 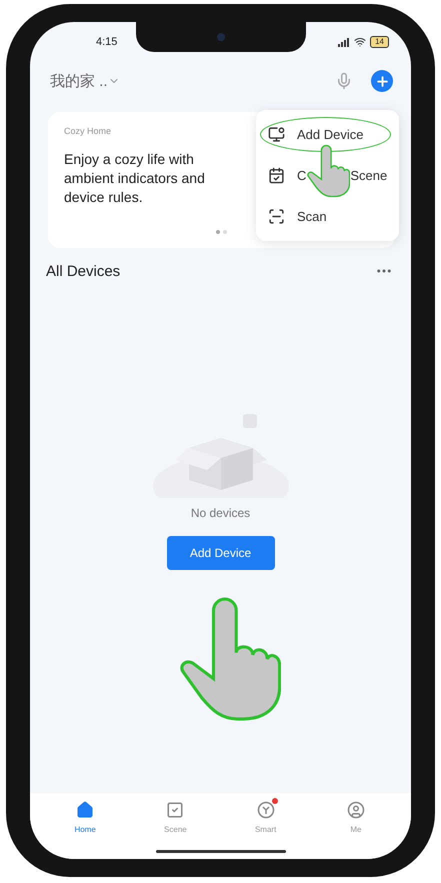 I want to click on home-icon, so click(x=85, y=810).